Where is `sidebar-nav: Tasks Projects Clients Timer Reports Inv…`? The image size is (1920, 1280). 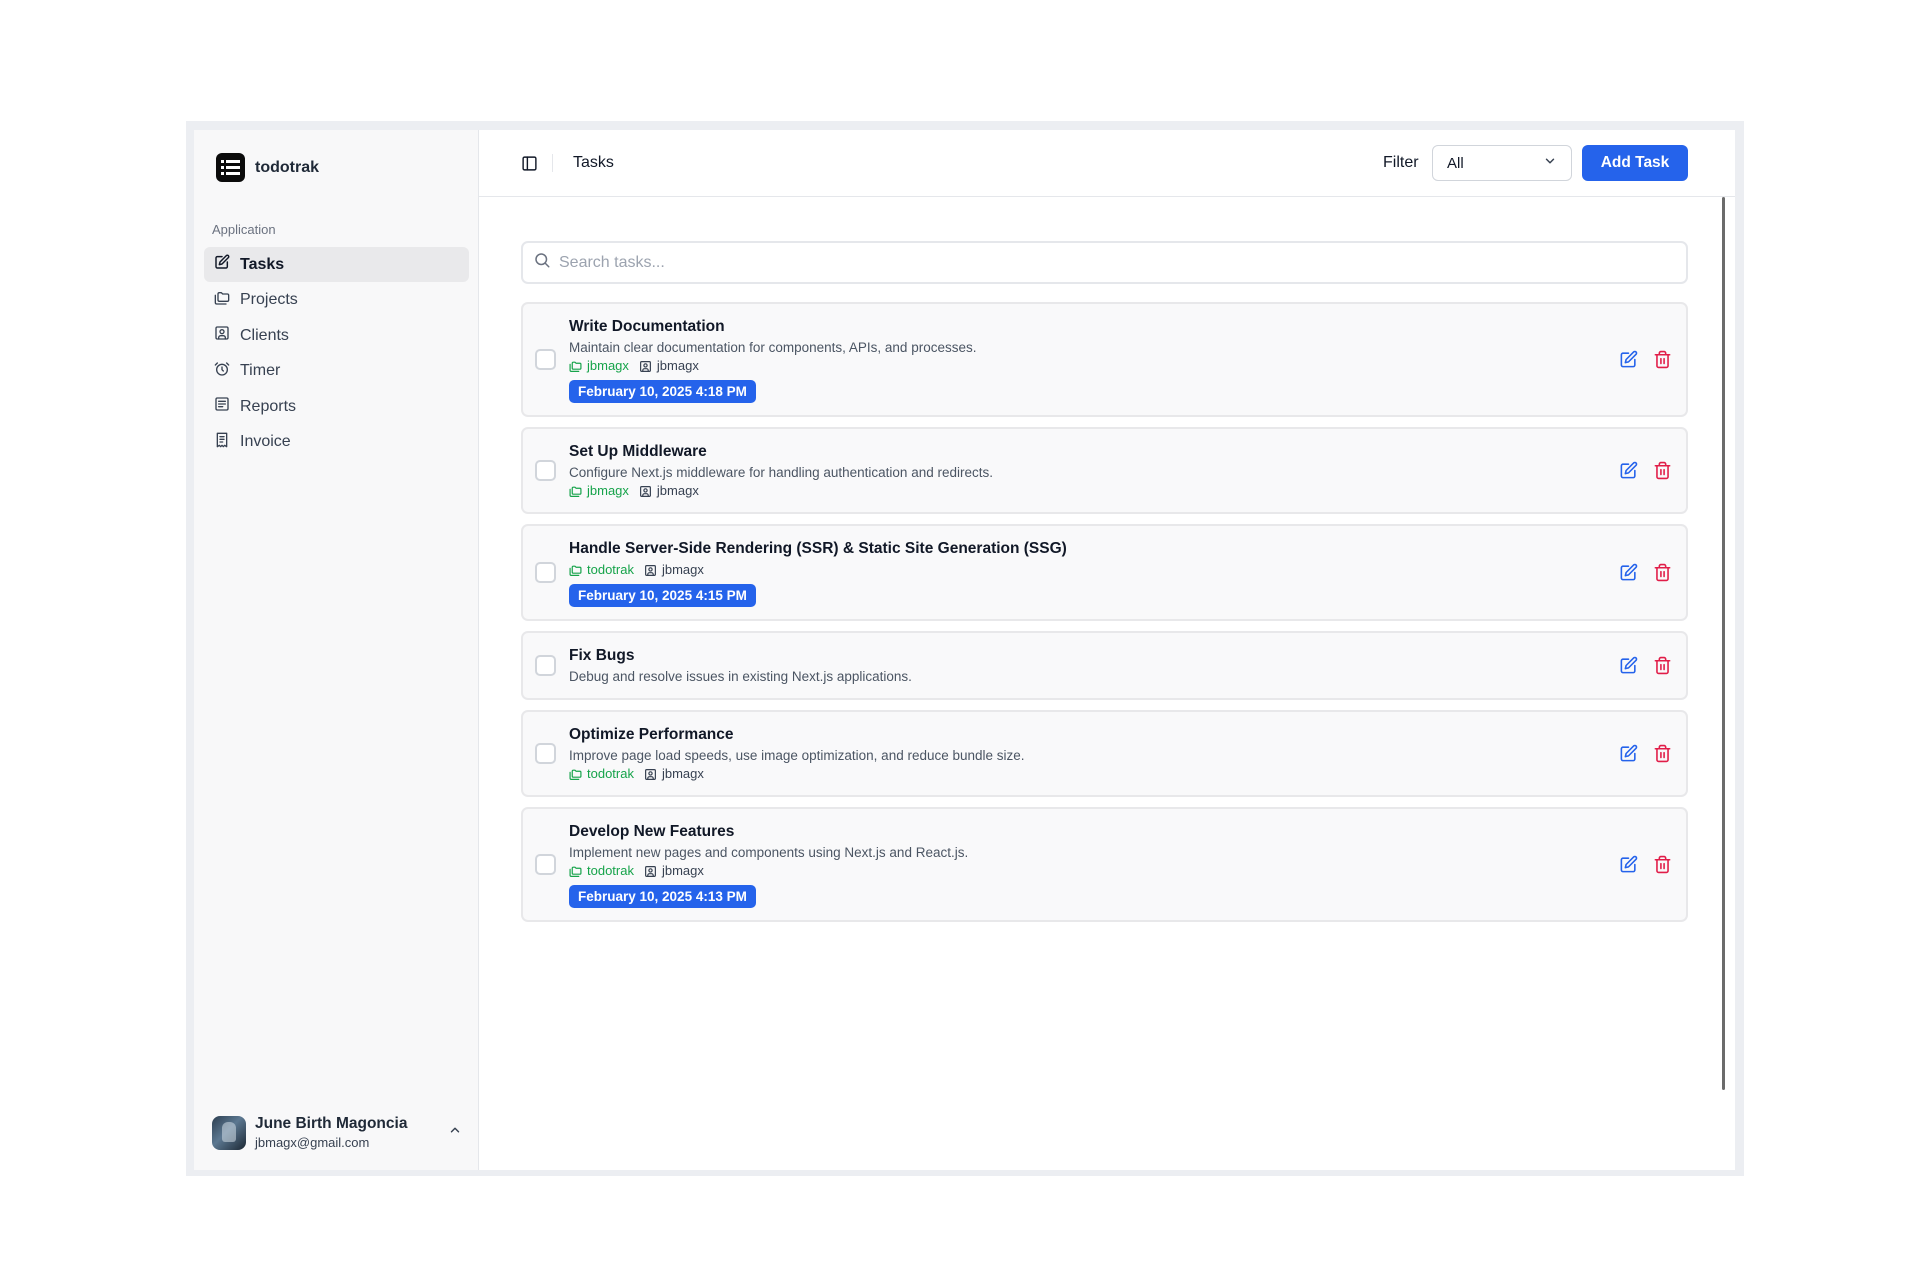 sidebar-nav: Tasks Projects Clients Timer Reports Inv… is located at coordinates (336, 353).